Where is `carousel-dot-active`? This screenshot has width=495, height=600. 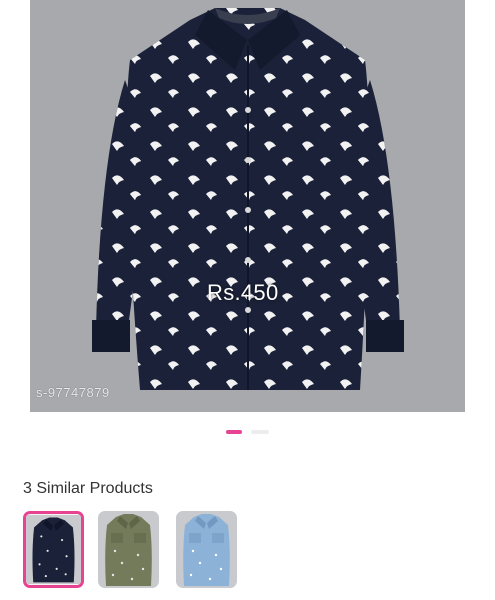
carousel-dot-active is located at coordinates (234, 432).